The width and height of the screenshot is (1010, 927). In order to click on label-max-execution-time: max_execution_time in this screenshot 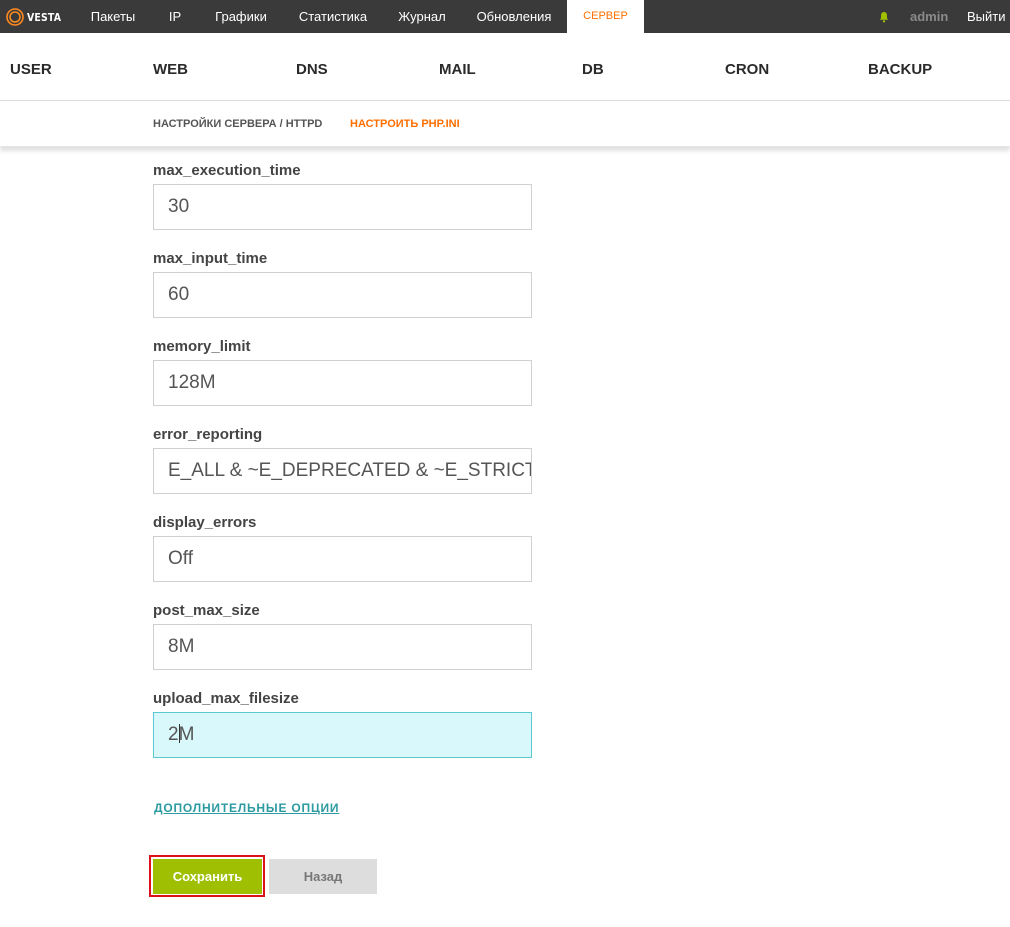, I will do `click(227, 170)`.